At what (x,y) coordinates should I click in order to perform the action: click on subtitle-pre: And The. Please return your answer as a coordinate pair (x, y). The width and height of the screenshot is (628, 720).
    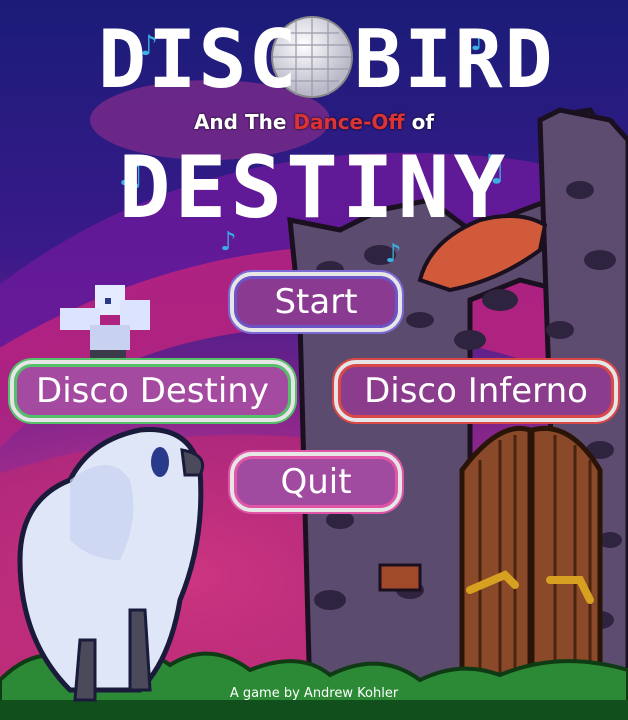
    Looking at the image, I should click on (243, 122).